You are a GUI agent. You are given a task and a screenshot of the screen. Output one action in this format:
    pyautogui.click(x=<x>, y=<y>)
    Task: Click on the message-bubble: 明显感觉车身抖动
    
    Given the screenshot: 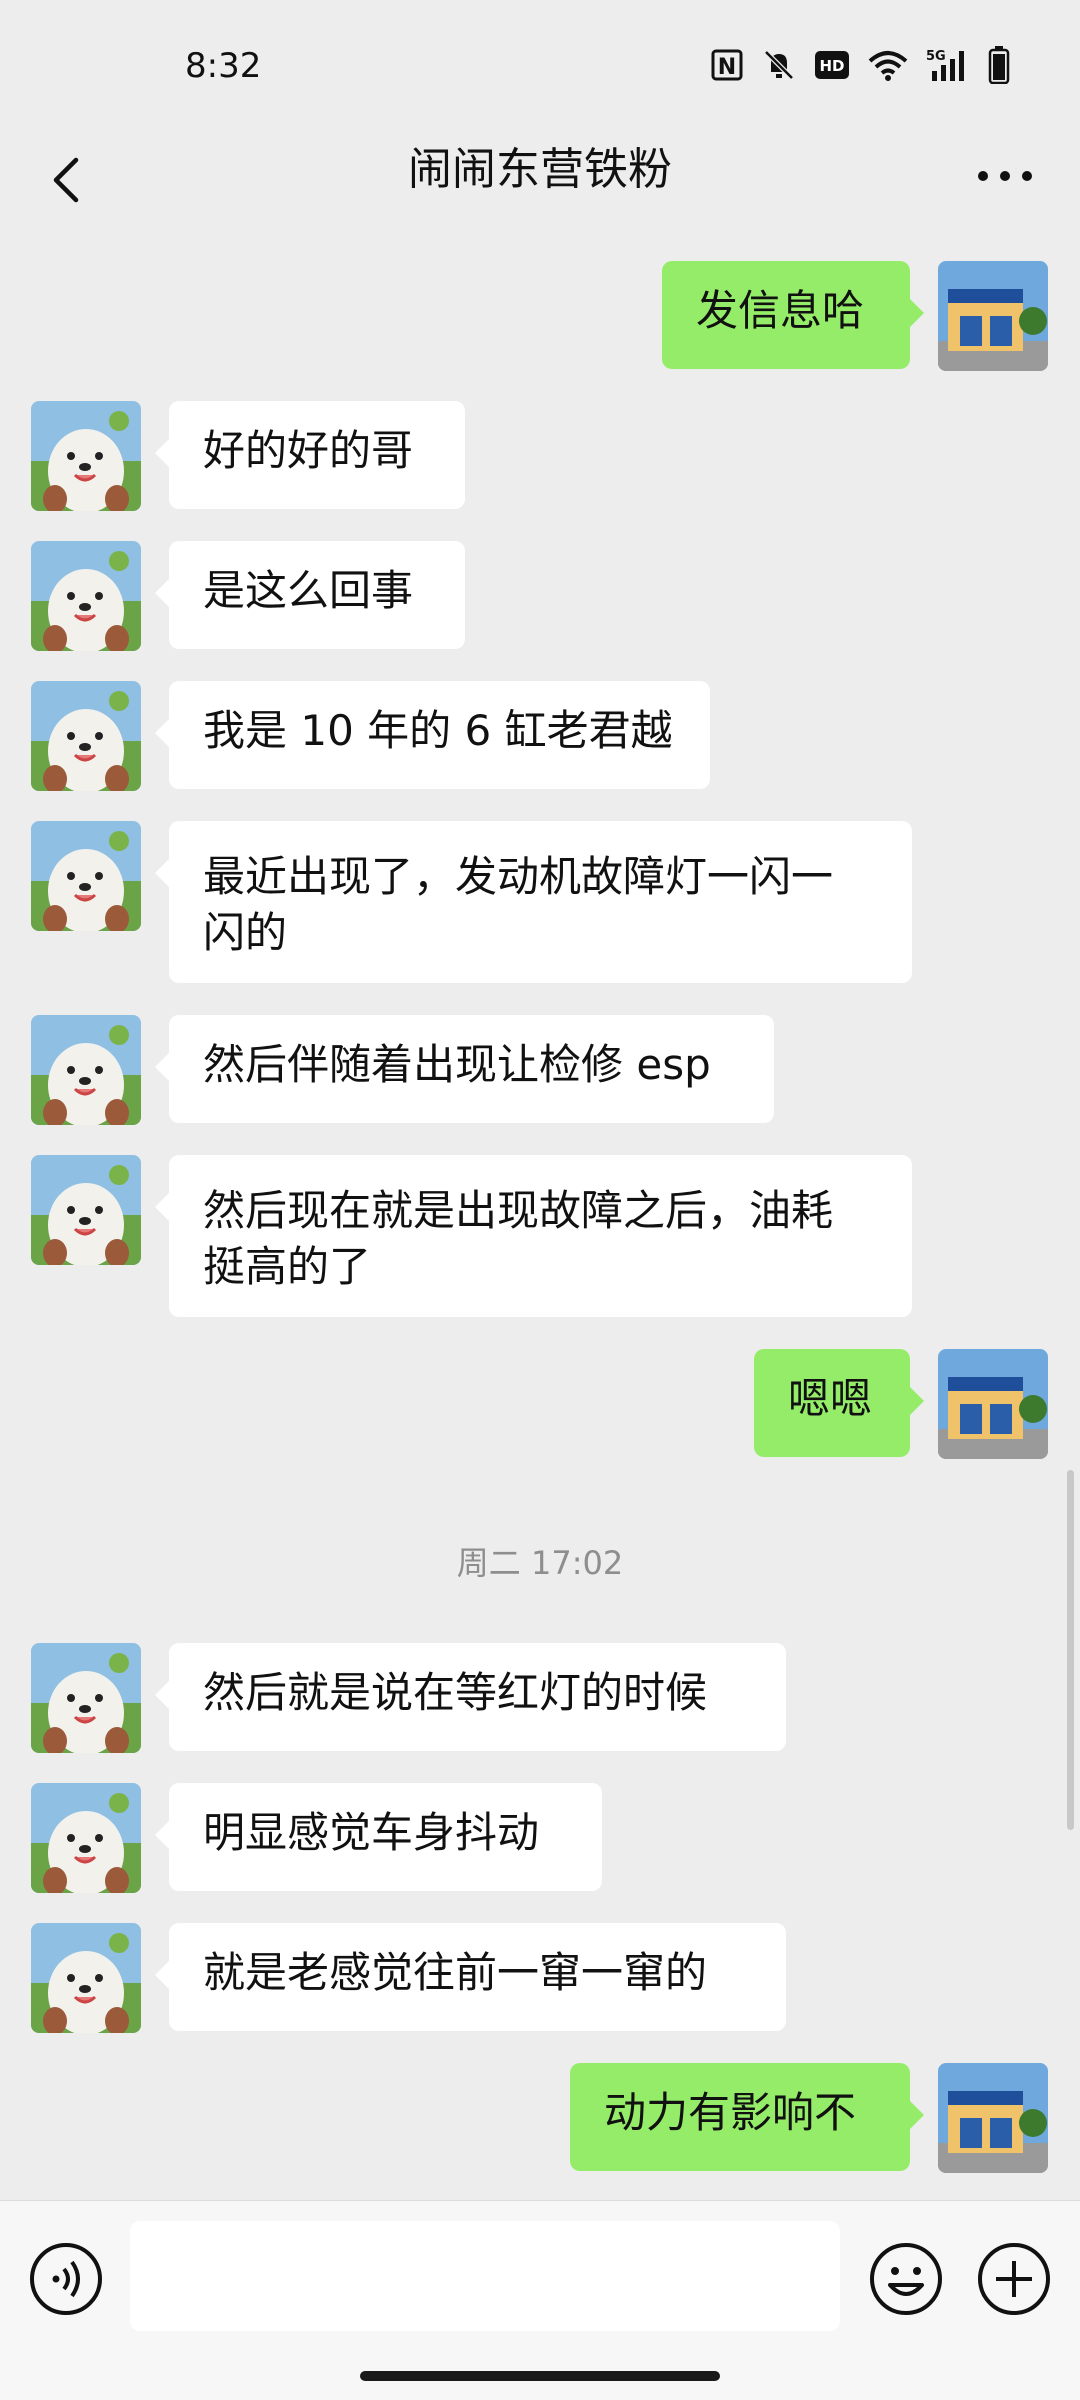 What is the action you would take?
    pyautogui.click(x=378, y=1837)
    